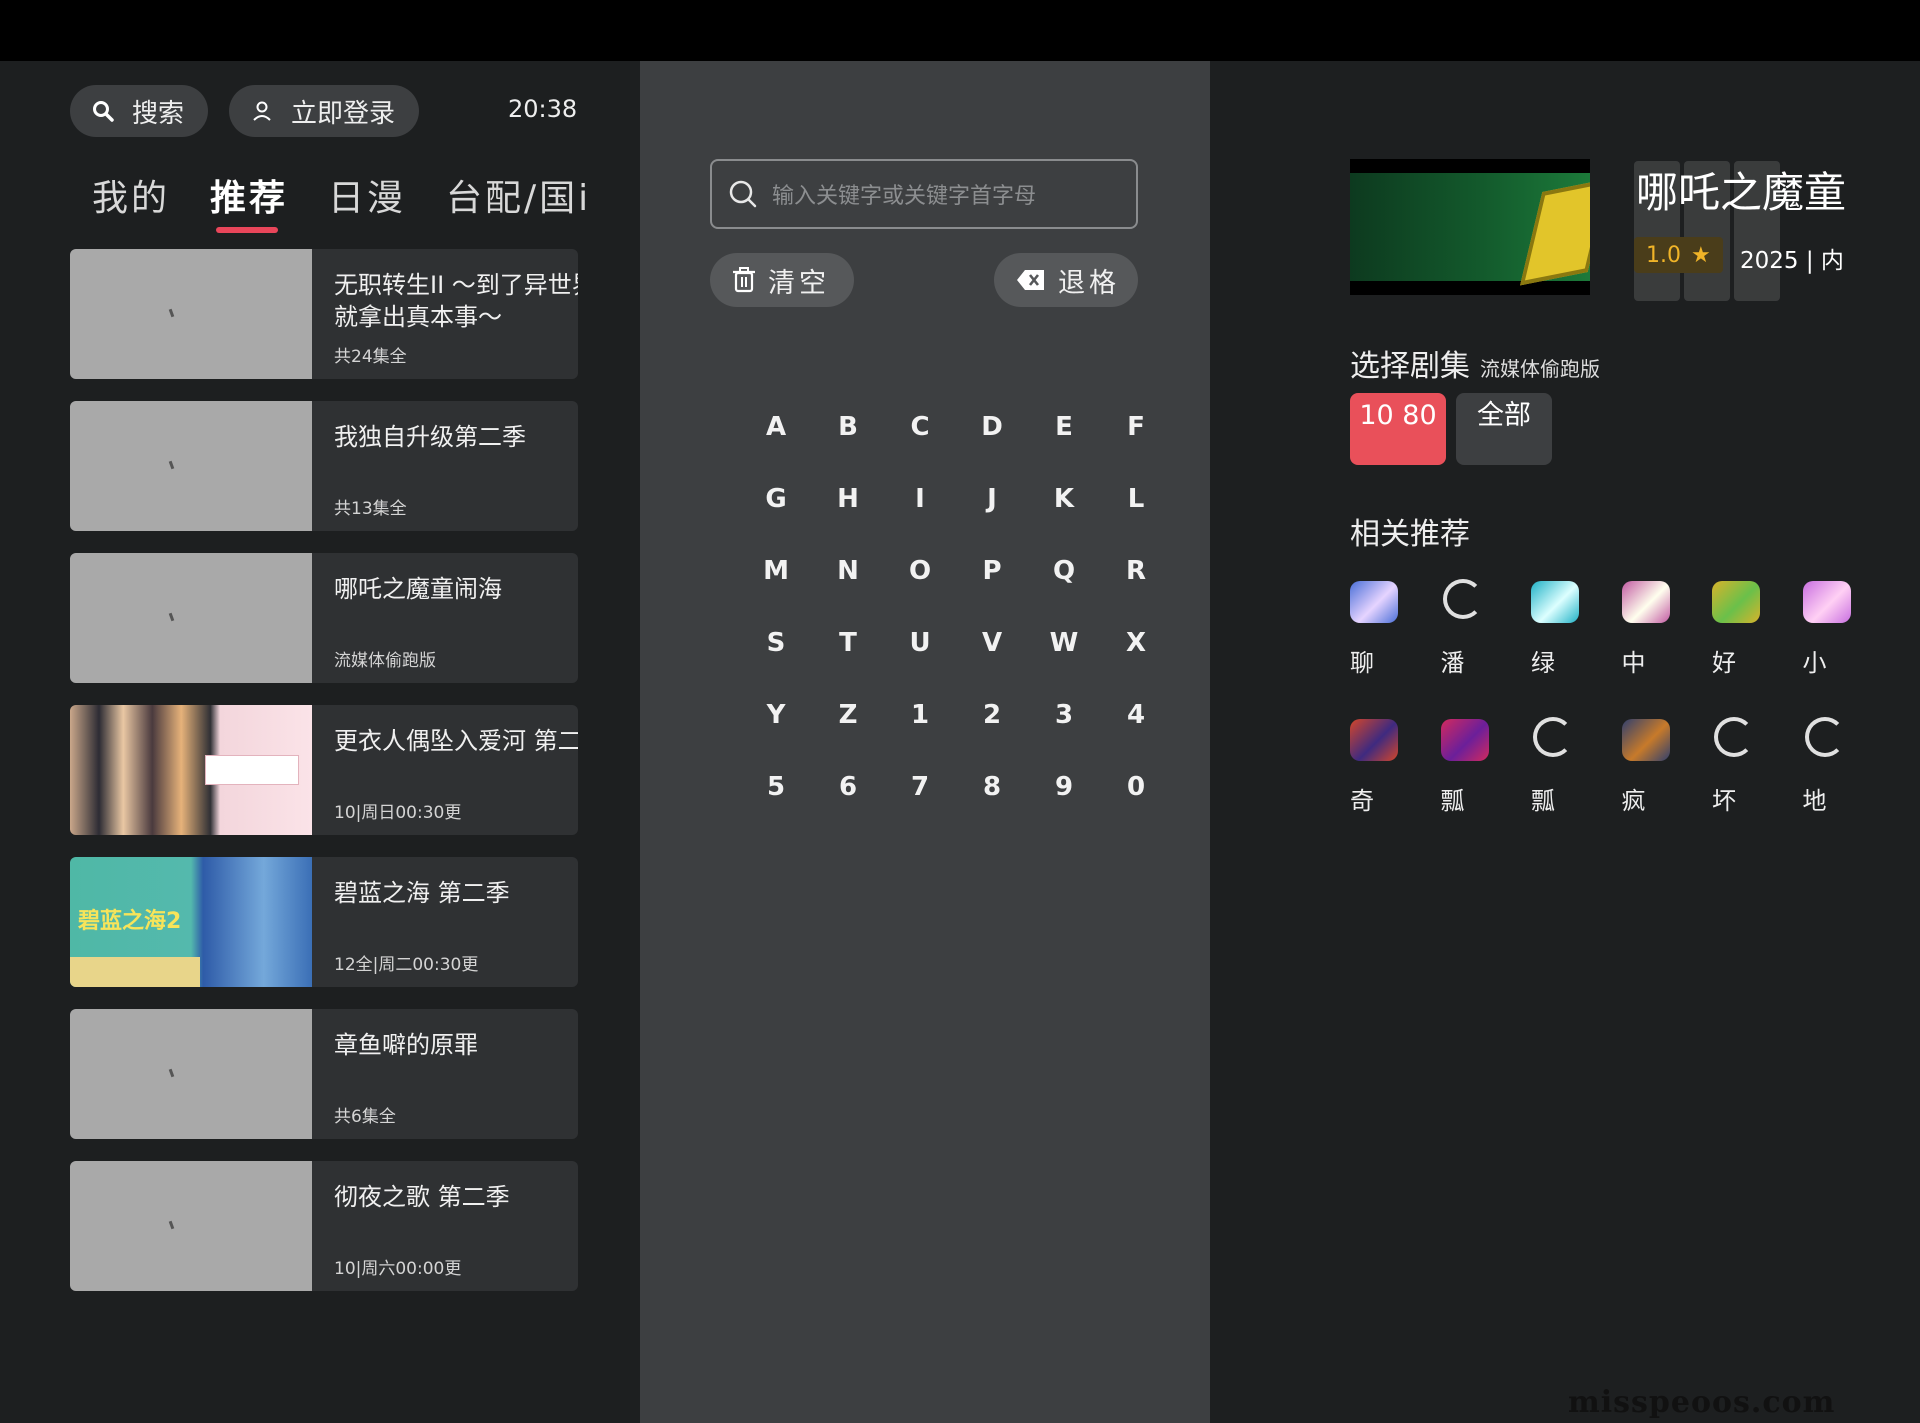 The height and width of the screenshot is (1423, 1920). Describe the element at coordinates (1757, 650) in the screenshot. I see `related-item: 好` at that location.